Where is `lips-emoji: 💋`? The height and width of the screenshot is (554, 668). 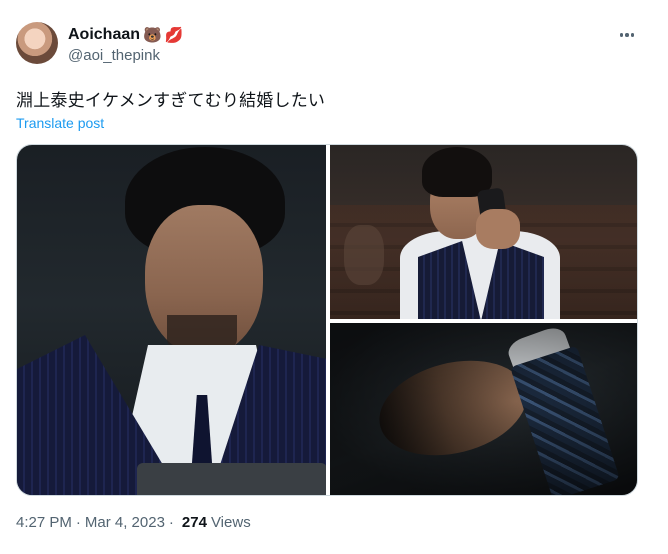 lips-emoji: 💋 is located at coordinates (174, 35).